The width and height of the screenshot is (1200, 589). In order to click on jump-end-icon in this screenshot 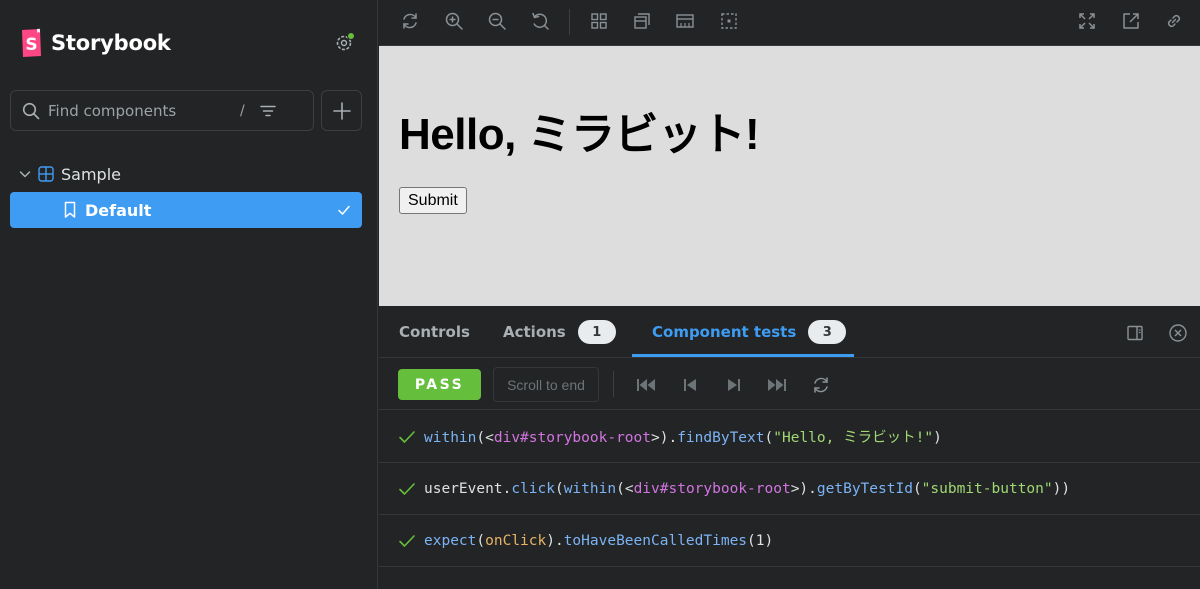, I will do `click(777, 385)`.